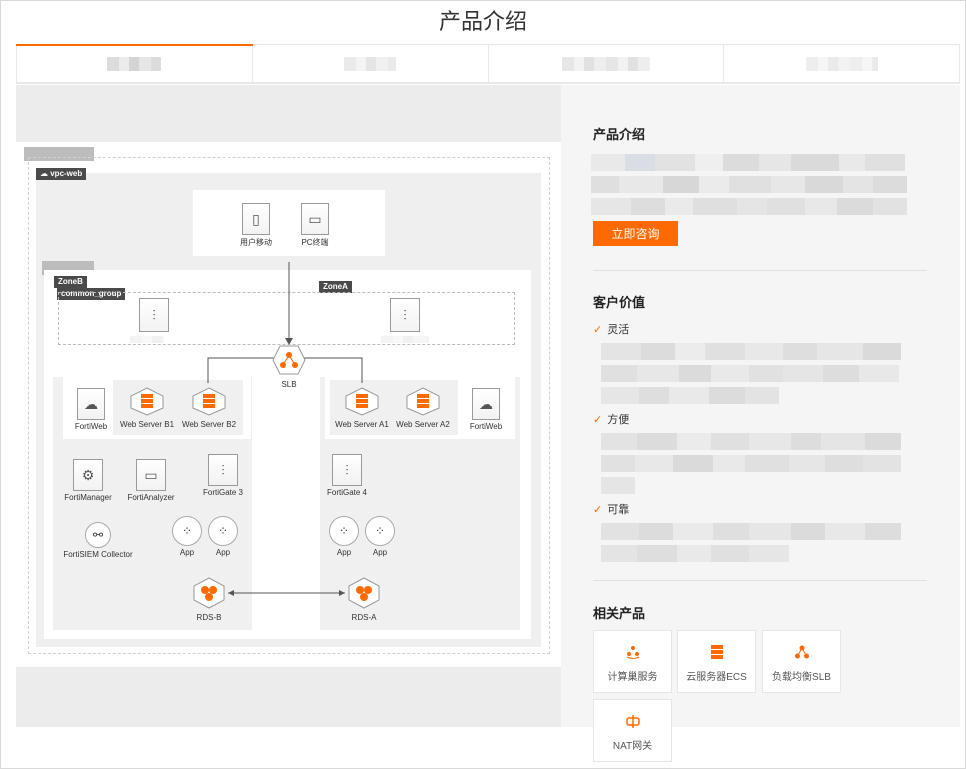 Image resolution: width=966 pixels, height=769 pixels. What do you see at coordinates (88, 475) in the screenshot?
I see `user-gear-icon: ⚙` at bounding box center [88, 475].